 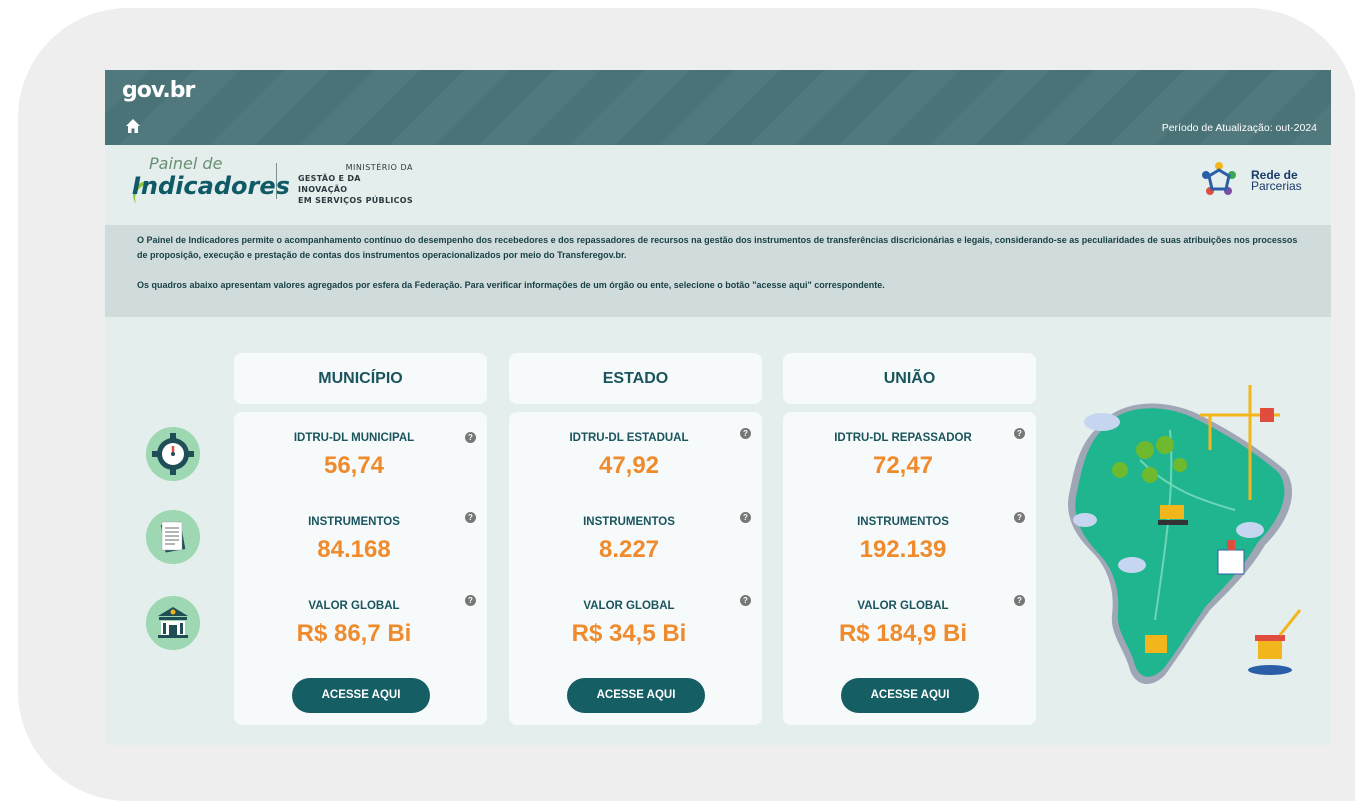 I want to click on brazil-map-illustration-icon, so click(x=1185, y=535).